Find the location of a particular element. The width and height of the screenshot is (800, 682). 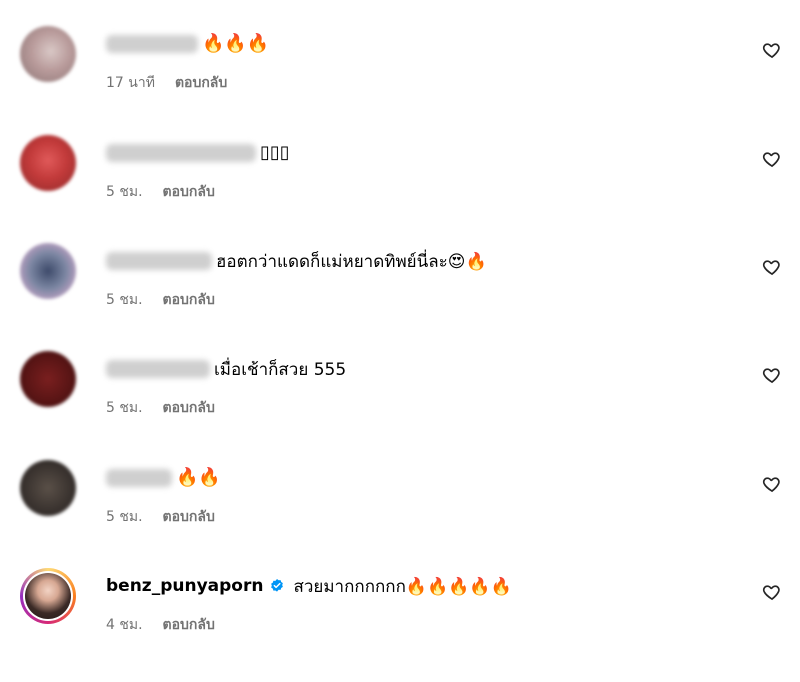

comment-line: ▯▯▯ is located at coordinates (198, 153).